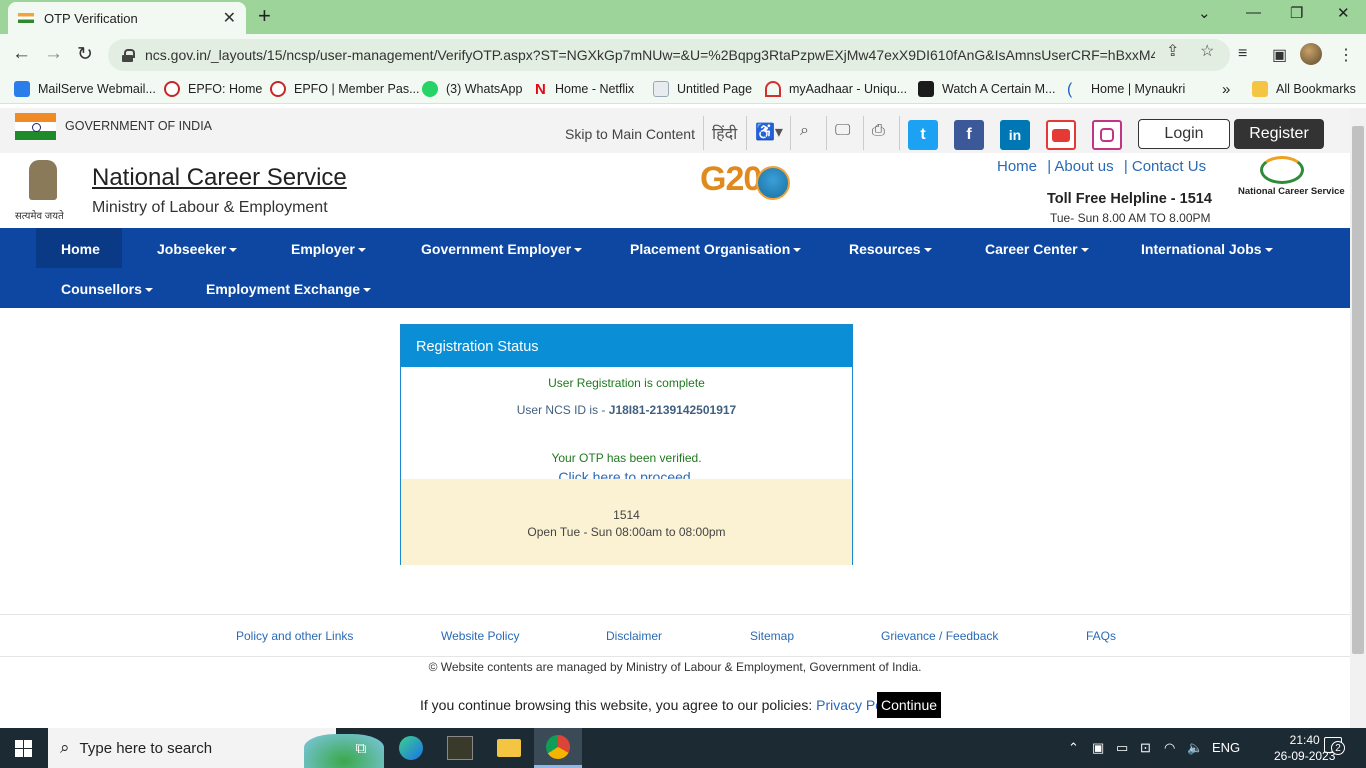  Describe the element at coordinates (480, 636) in the screenshot. I see `website-policy-link: Website Policy` at that location.